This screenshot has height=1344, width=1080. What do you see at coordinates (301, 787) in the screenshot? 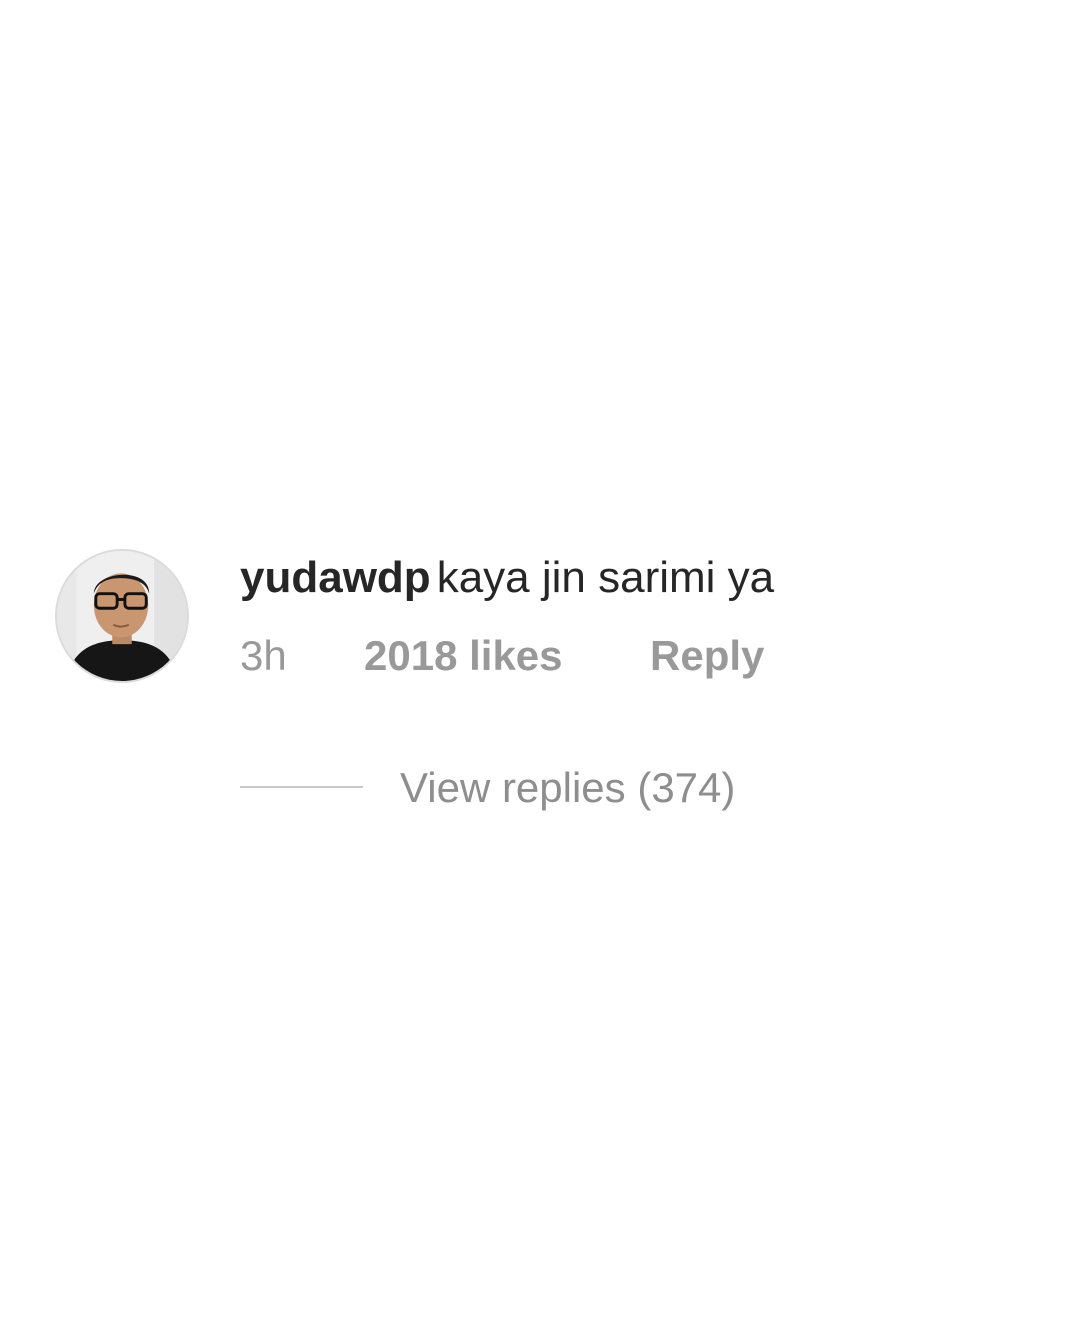
I see `replies-divider` at bounding box center [301, 787].